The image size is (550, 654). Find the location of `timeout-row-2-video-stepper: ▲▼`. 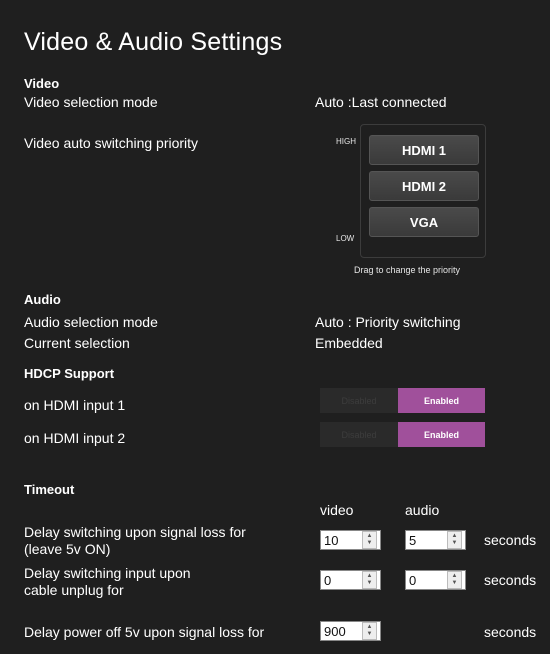

timeout-row-2-video-stepper: ▲▼ is located at coordinates (350, 580).